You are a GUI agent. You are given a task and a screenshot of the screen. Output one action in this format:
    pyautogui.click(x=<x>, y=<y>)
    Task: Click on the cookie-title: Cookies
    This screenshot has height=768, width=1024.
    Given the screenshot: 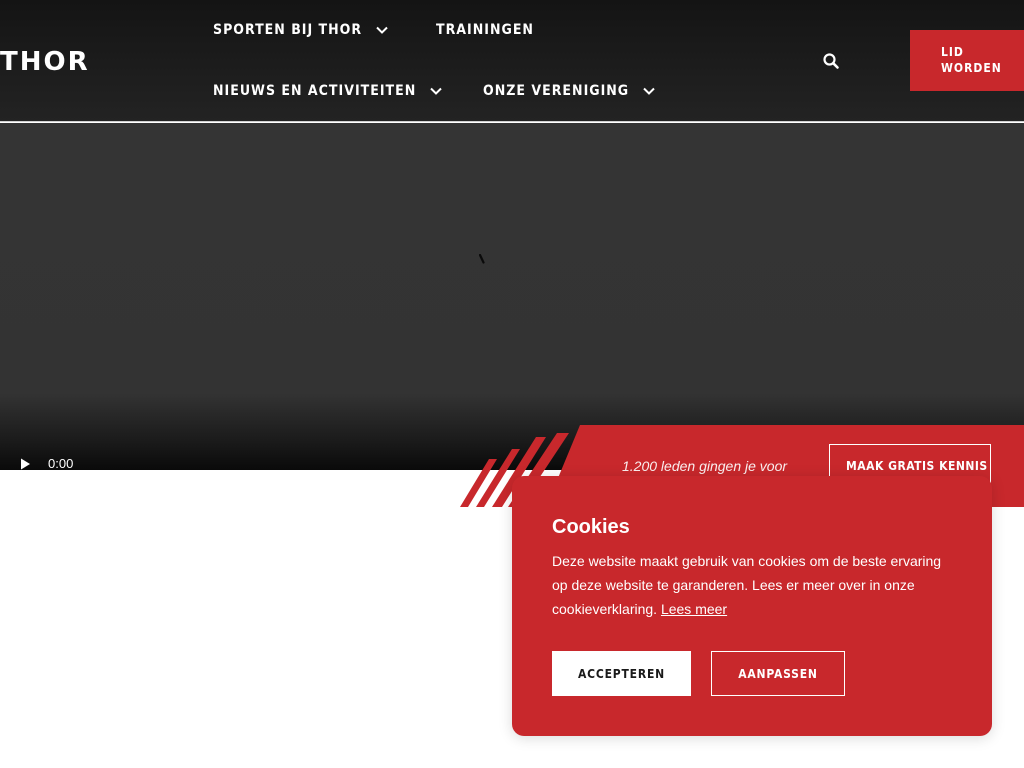 What is the action you would take?
    pyautogui.click(x=591, y=527)
    